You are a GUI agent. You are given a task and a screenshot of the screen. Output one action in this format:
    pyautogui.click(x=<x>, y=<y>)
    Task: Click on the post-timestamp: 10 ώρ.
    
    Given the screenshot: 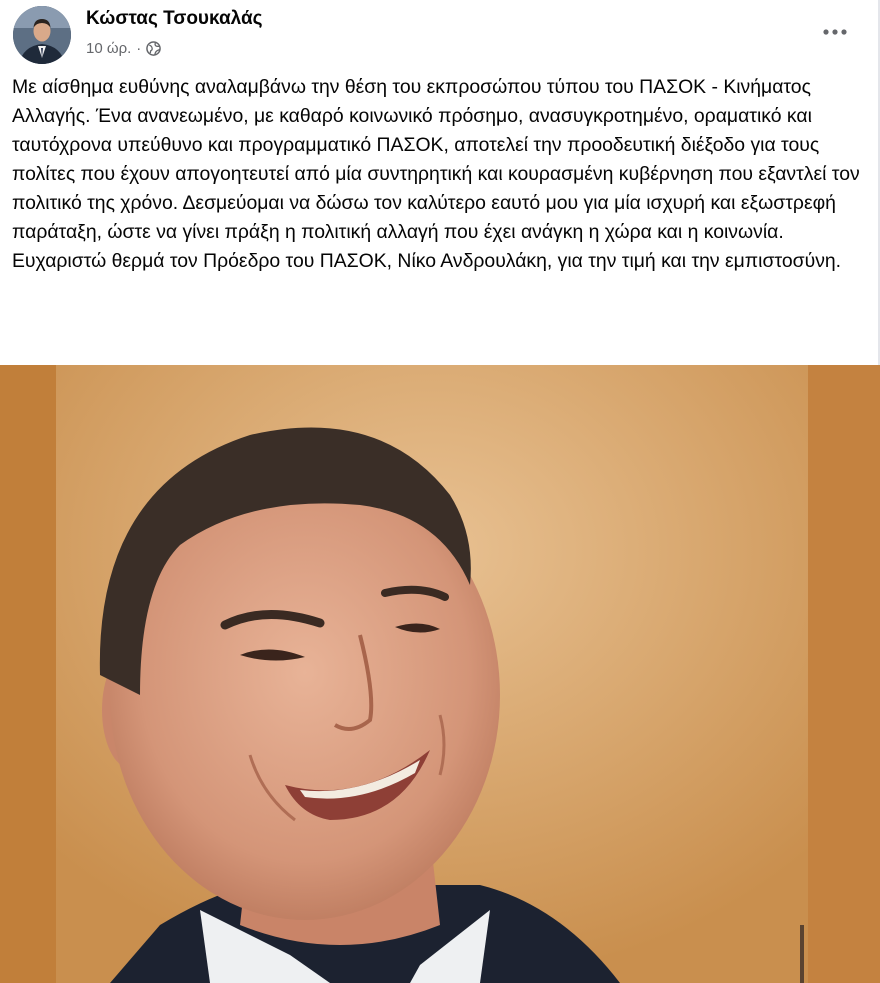 What is the action you would take?
    pyautogui.click(x=108, y=48)
    